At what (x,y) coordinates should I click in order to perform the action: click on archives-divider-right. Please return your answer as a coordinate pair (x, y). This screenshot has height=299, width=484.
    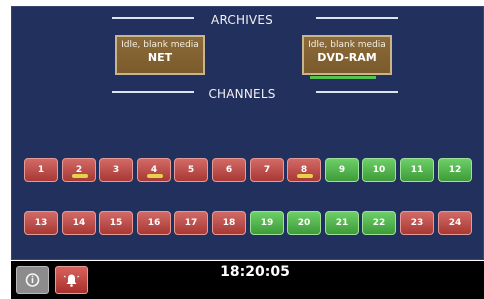
    Looking at the image, I should click on (357, 18).